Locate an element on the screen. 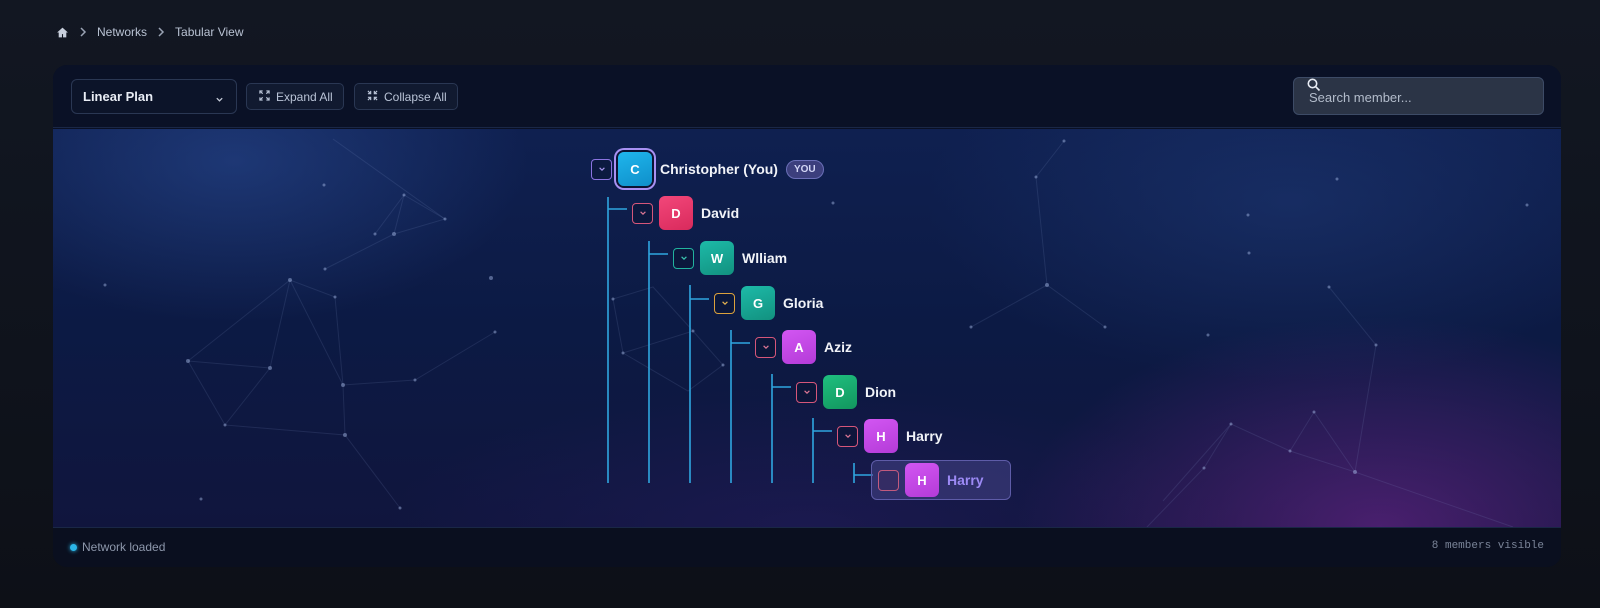  tree-node: H Harry is located at coordinates (890, 436).